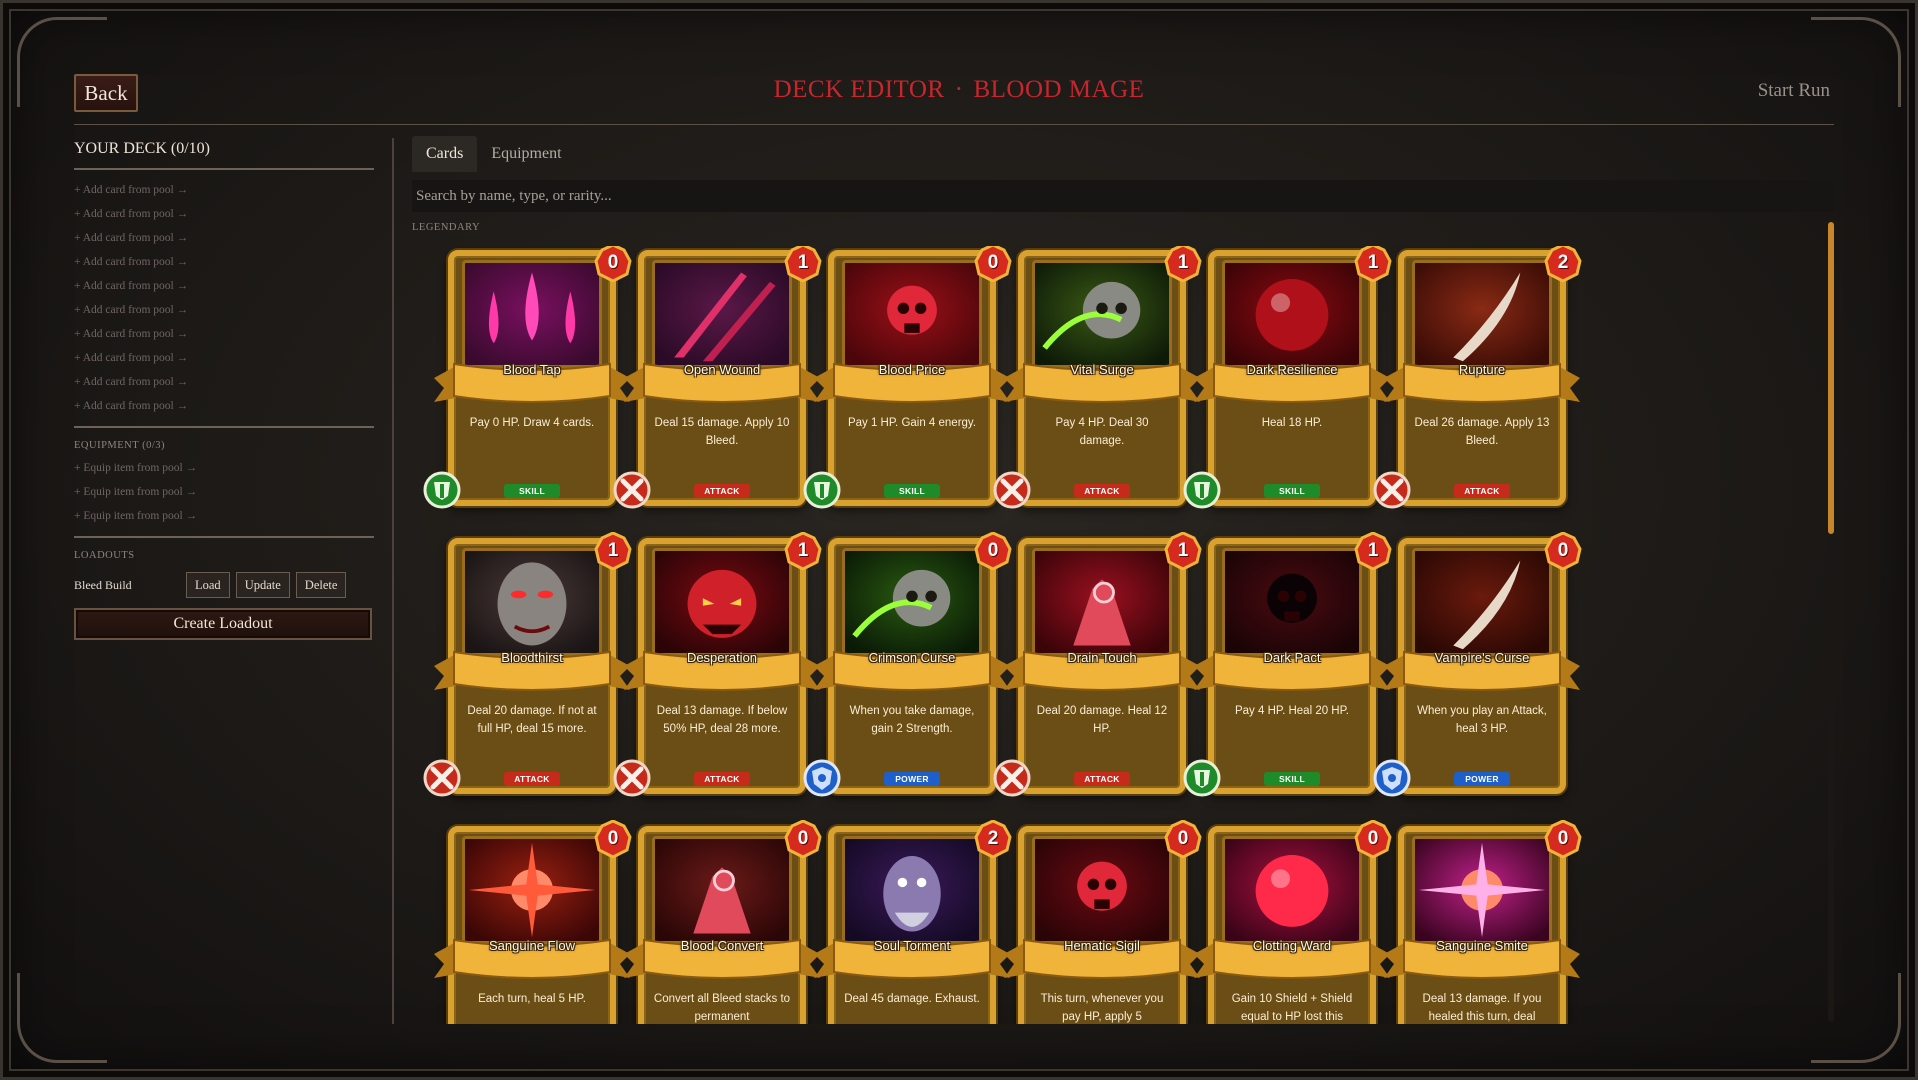 The height and width of the screenshot is (1080, 1918). I want to click on scrollbar-thumb, so click(1831, 378).